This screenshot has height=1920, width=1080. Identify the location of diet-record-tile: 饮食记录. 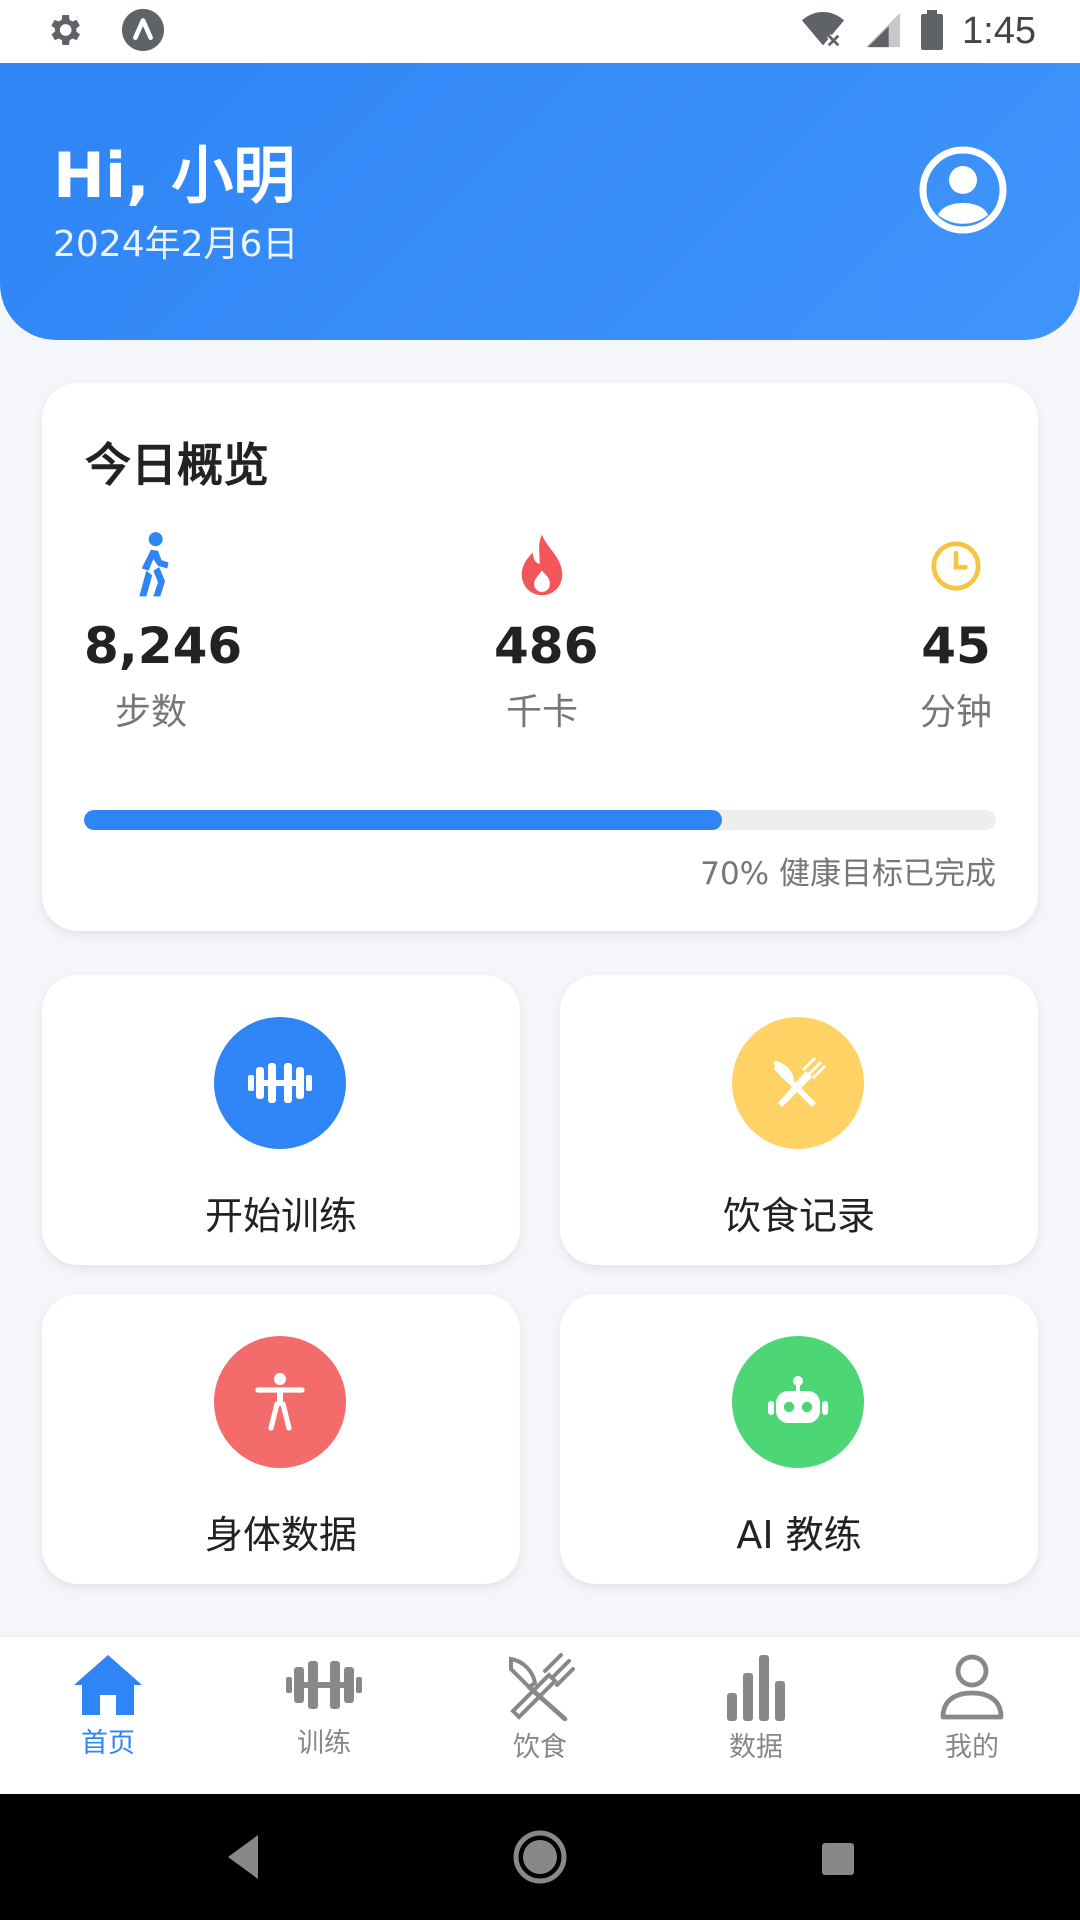
(799, 1120).